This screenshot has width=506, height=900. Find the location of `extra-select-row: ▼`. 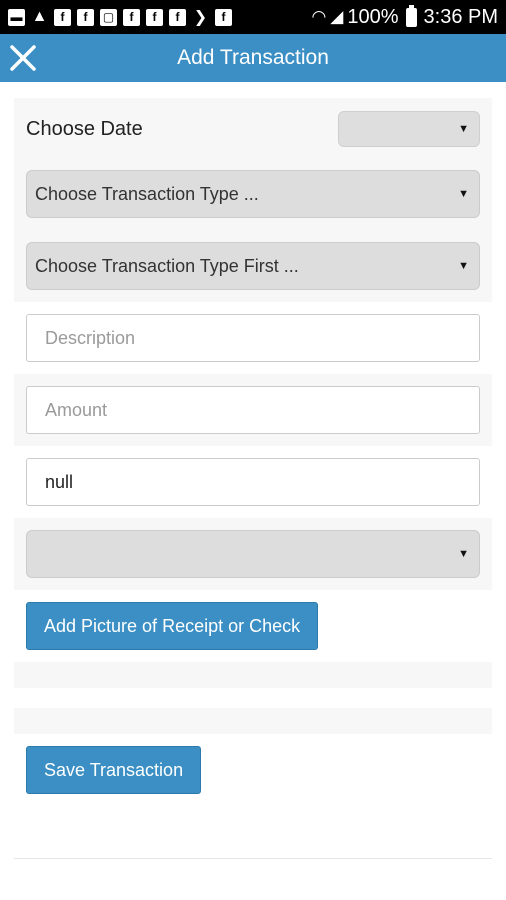

extra-select-row: ▼ is located at coordinates (253, 554).